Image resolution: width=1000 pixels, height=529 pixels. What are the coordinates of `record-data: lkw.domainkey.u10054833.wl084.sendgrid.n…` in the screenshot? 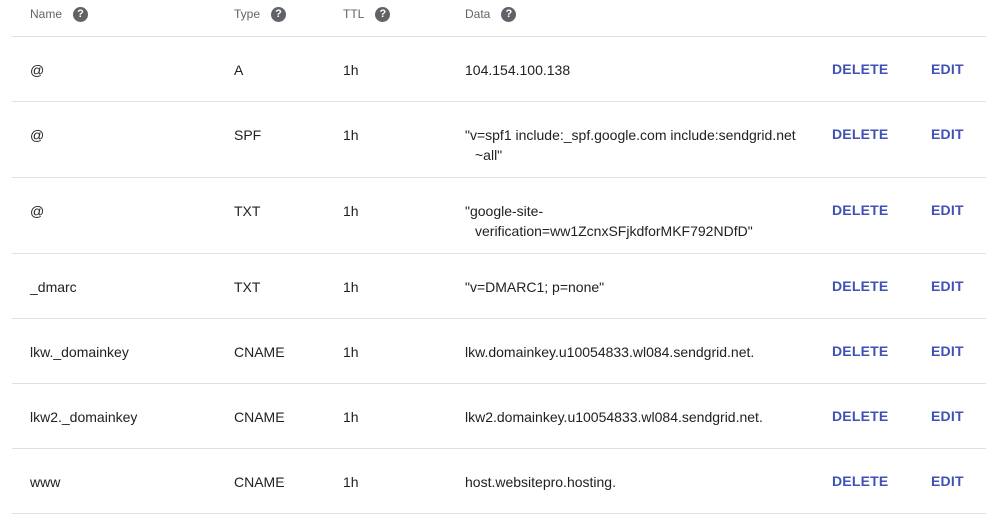 It's located at (637, 352).